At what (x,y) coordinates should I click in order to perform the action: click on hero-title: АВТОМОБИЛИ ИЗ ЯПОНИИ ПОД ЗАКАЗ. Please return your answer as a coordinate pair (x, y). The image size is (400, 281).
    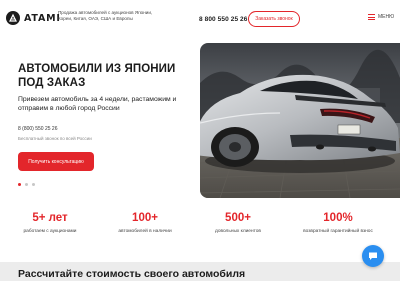
    Looking at the image, I should click on (97, 76).